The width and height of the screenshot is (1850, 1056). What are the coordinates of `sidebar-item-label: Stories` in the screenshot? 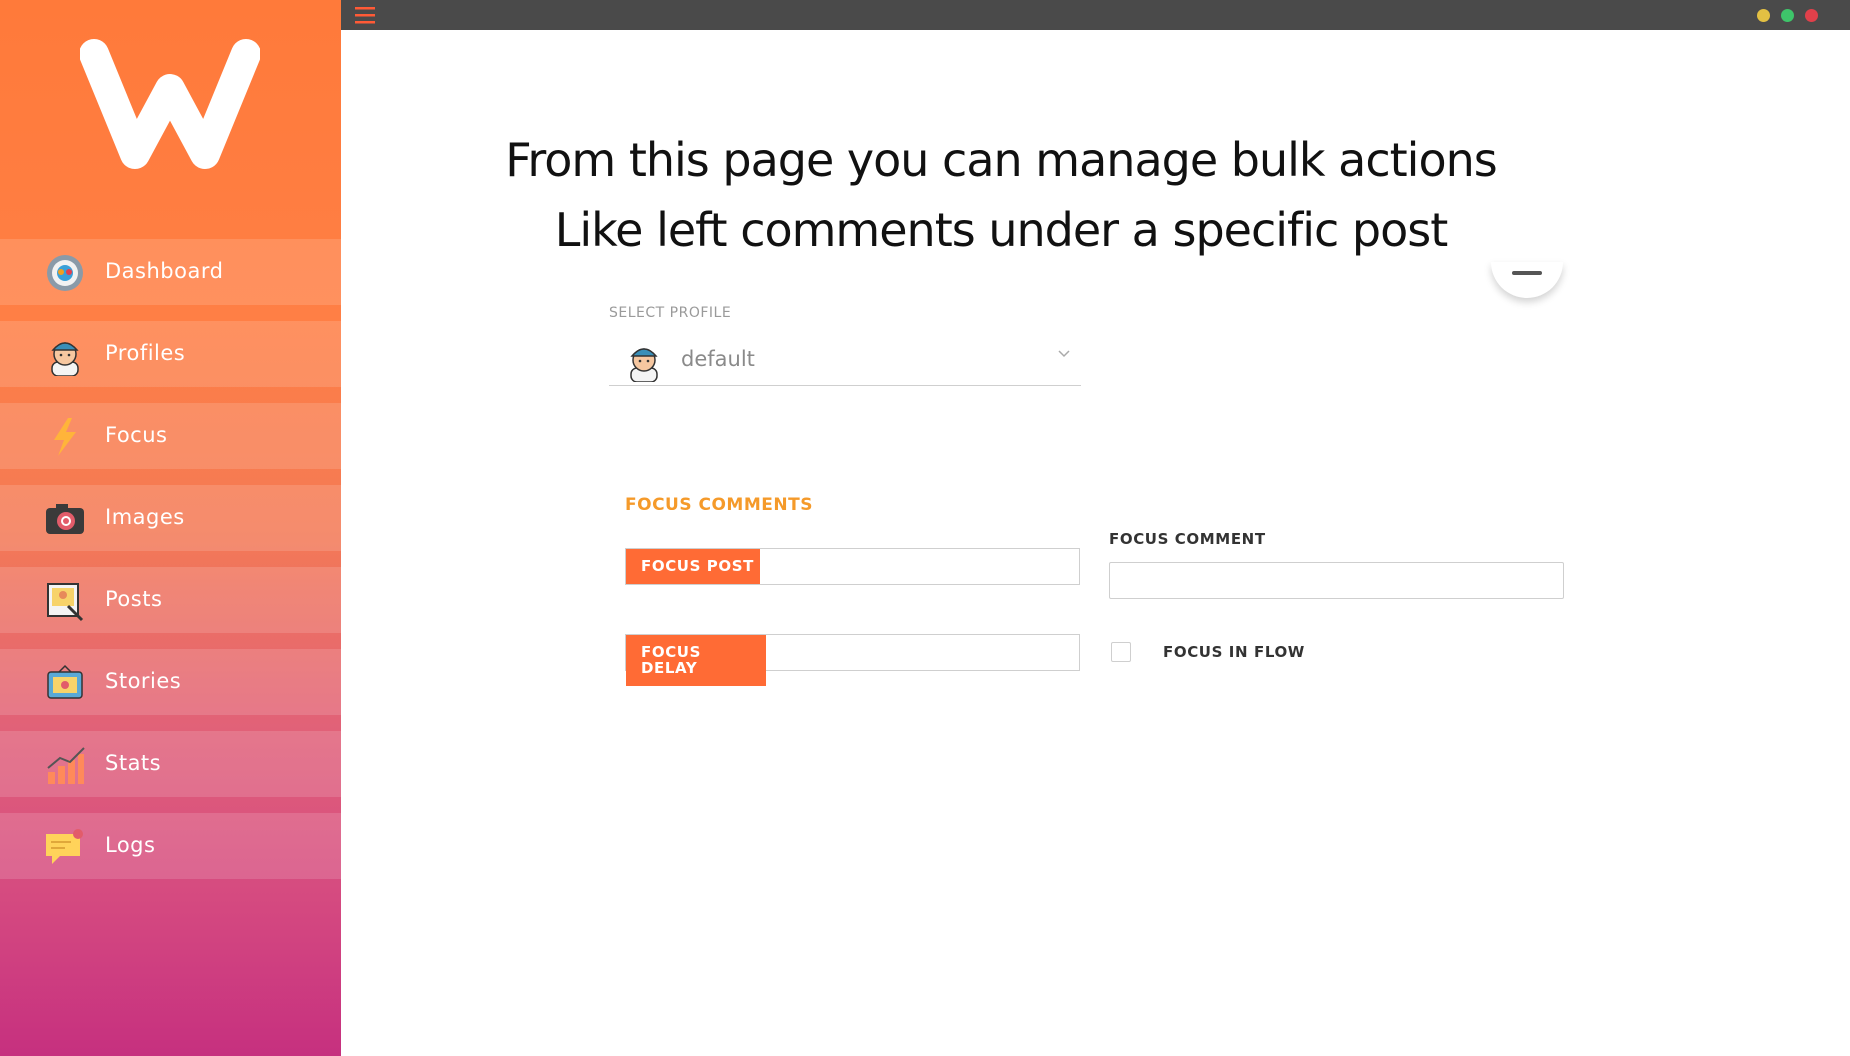 It's located at (143, 681).